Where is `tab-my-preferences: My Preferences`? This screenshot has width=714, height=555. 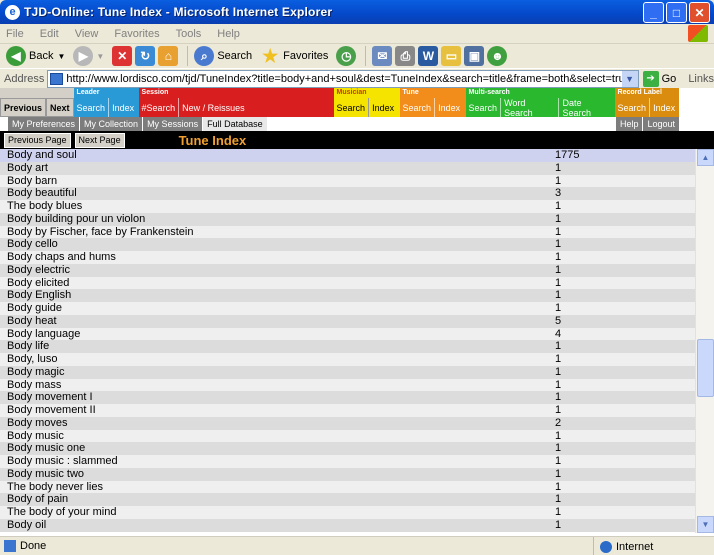
tab-my-preferences: My Preferences is located at coordinates (44, 124).